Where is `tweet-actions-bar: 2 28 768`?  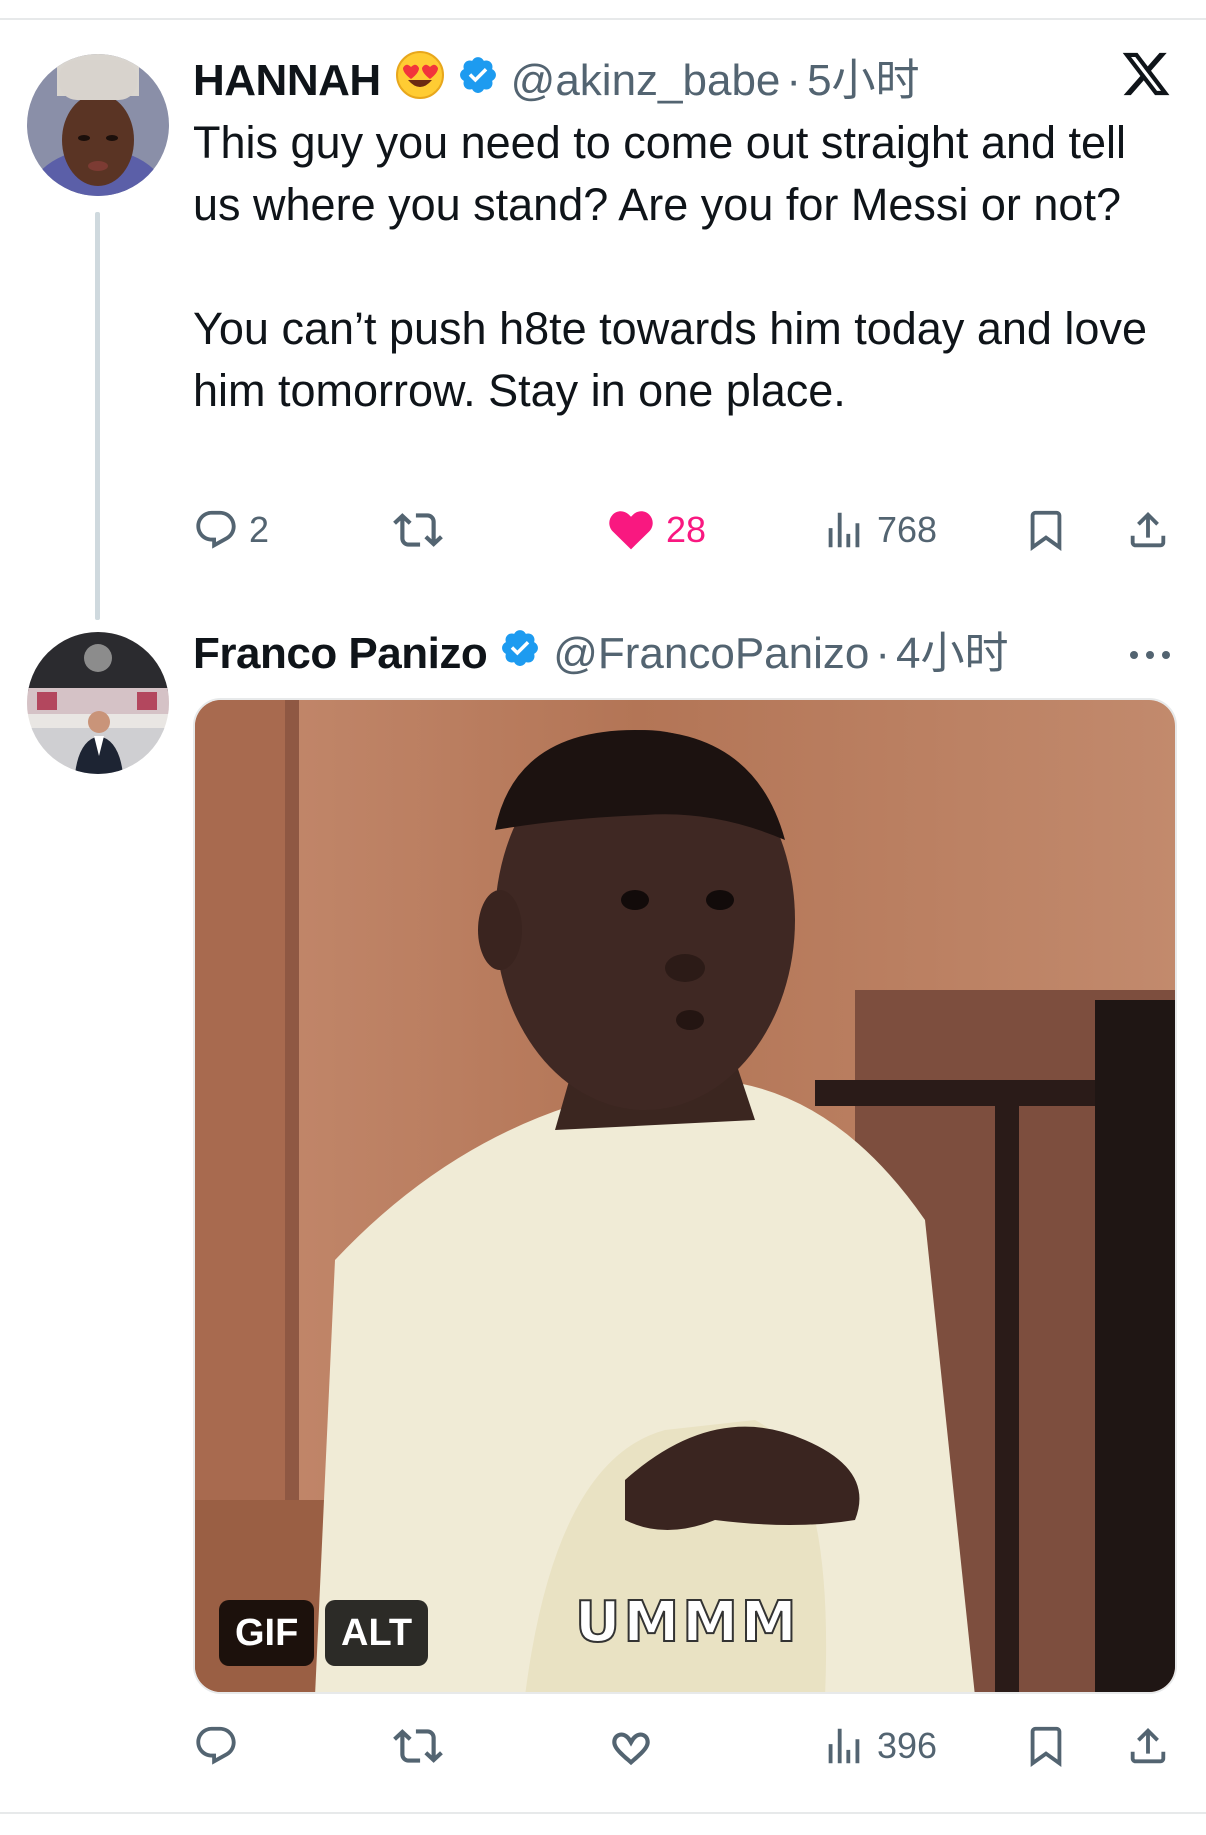
tweet-actions-bar: 2 28 768 is located at coordinates (685, 530).